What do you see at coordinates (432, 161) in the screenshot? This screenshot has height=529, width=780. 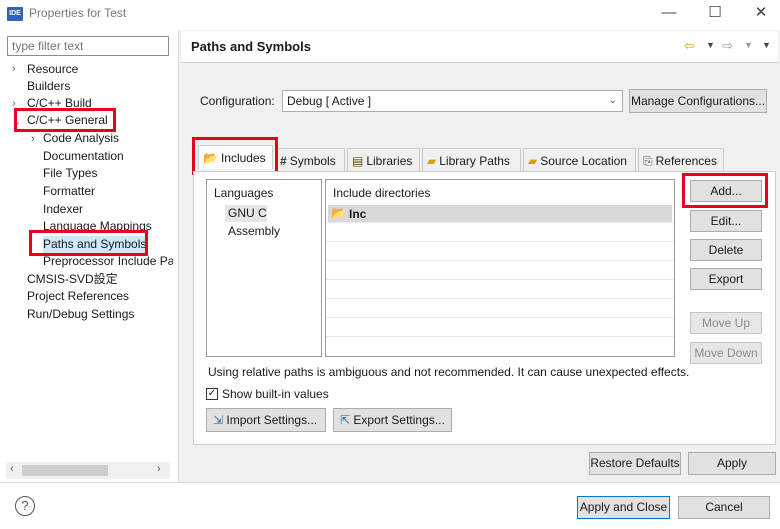 I see `library-folder-icon: ▰` at bounding box center [432, 161].